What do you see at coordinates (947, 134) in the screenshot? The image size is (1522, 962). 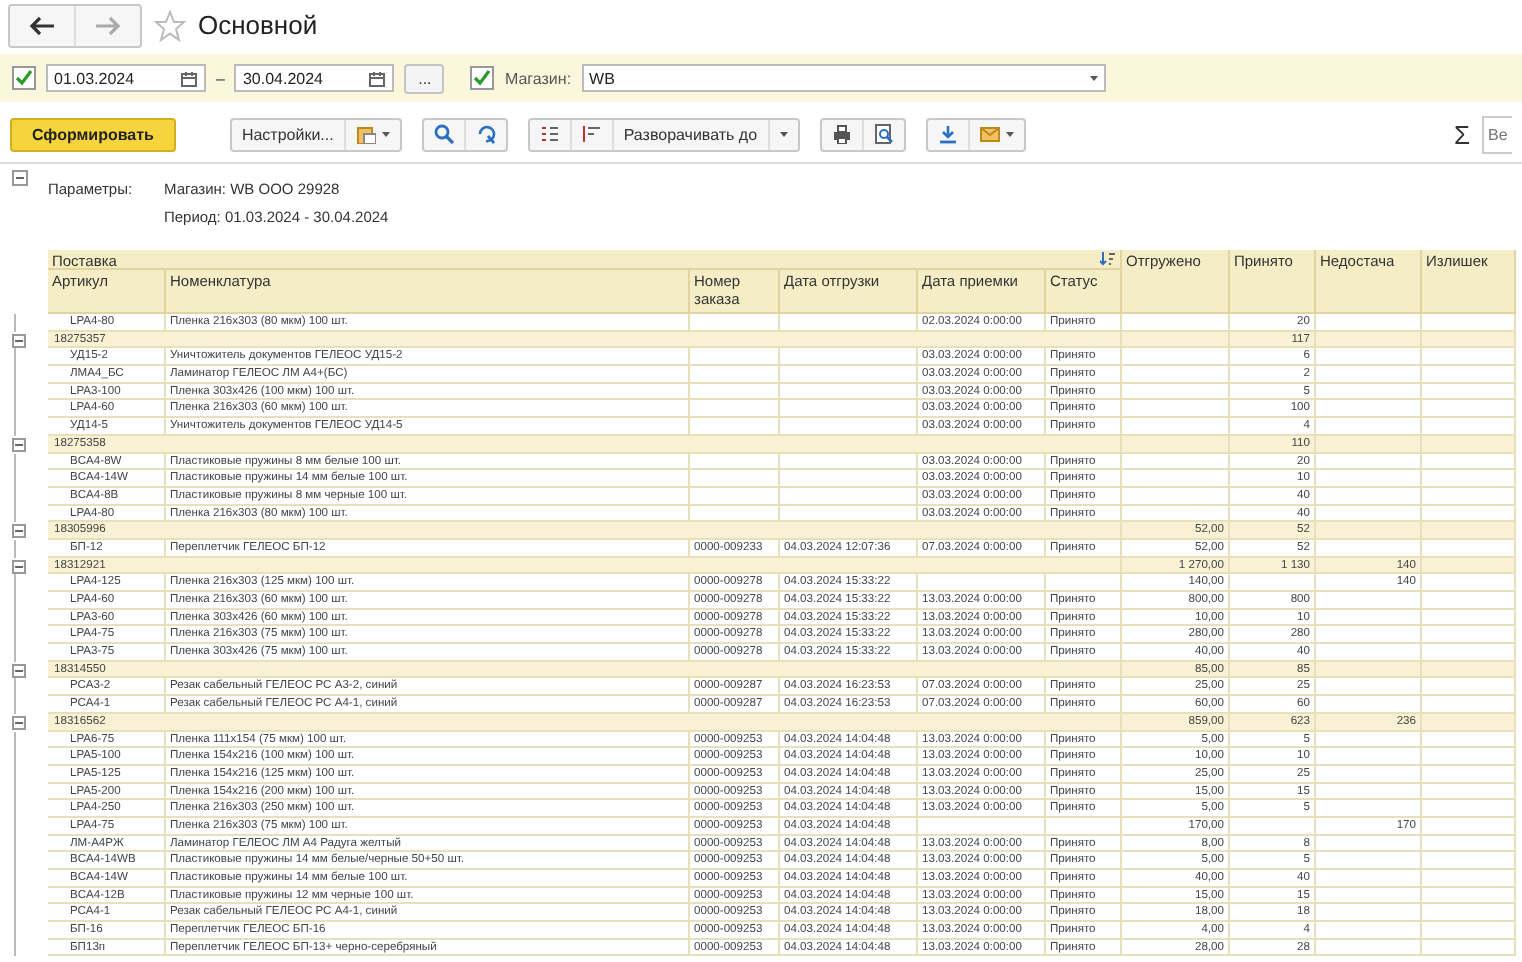 I see `download-icon` at bounding box center [947, 134].